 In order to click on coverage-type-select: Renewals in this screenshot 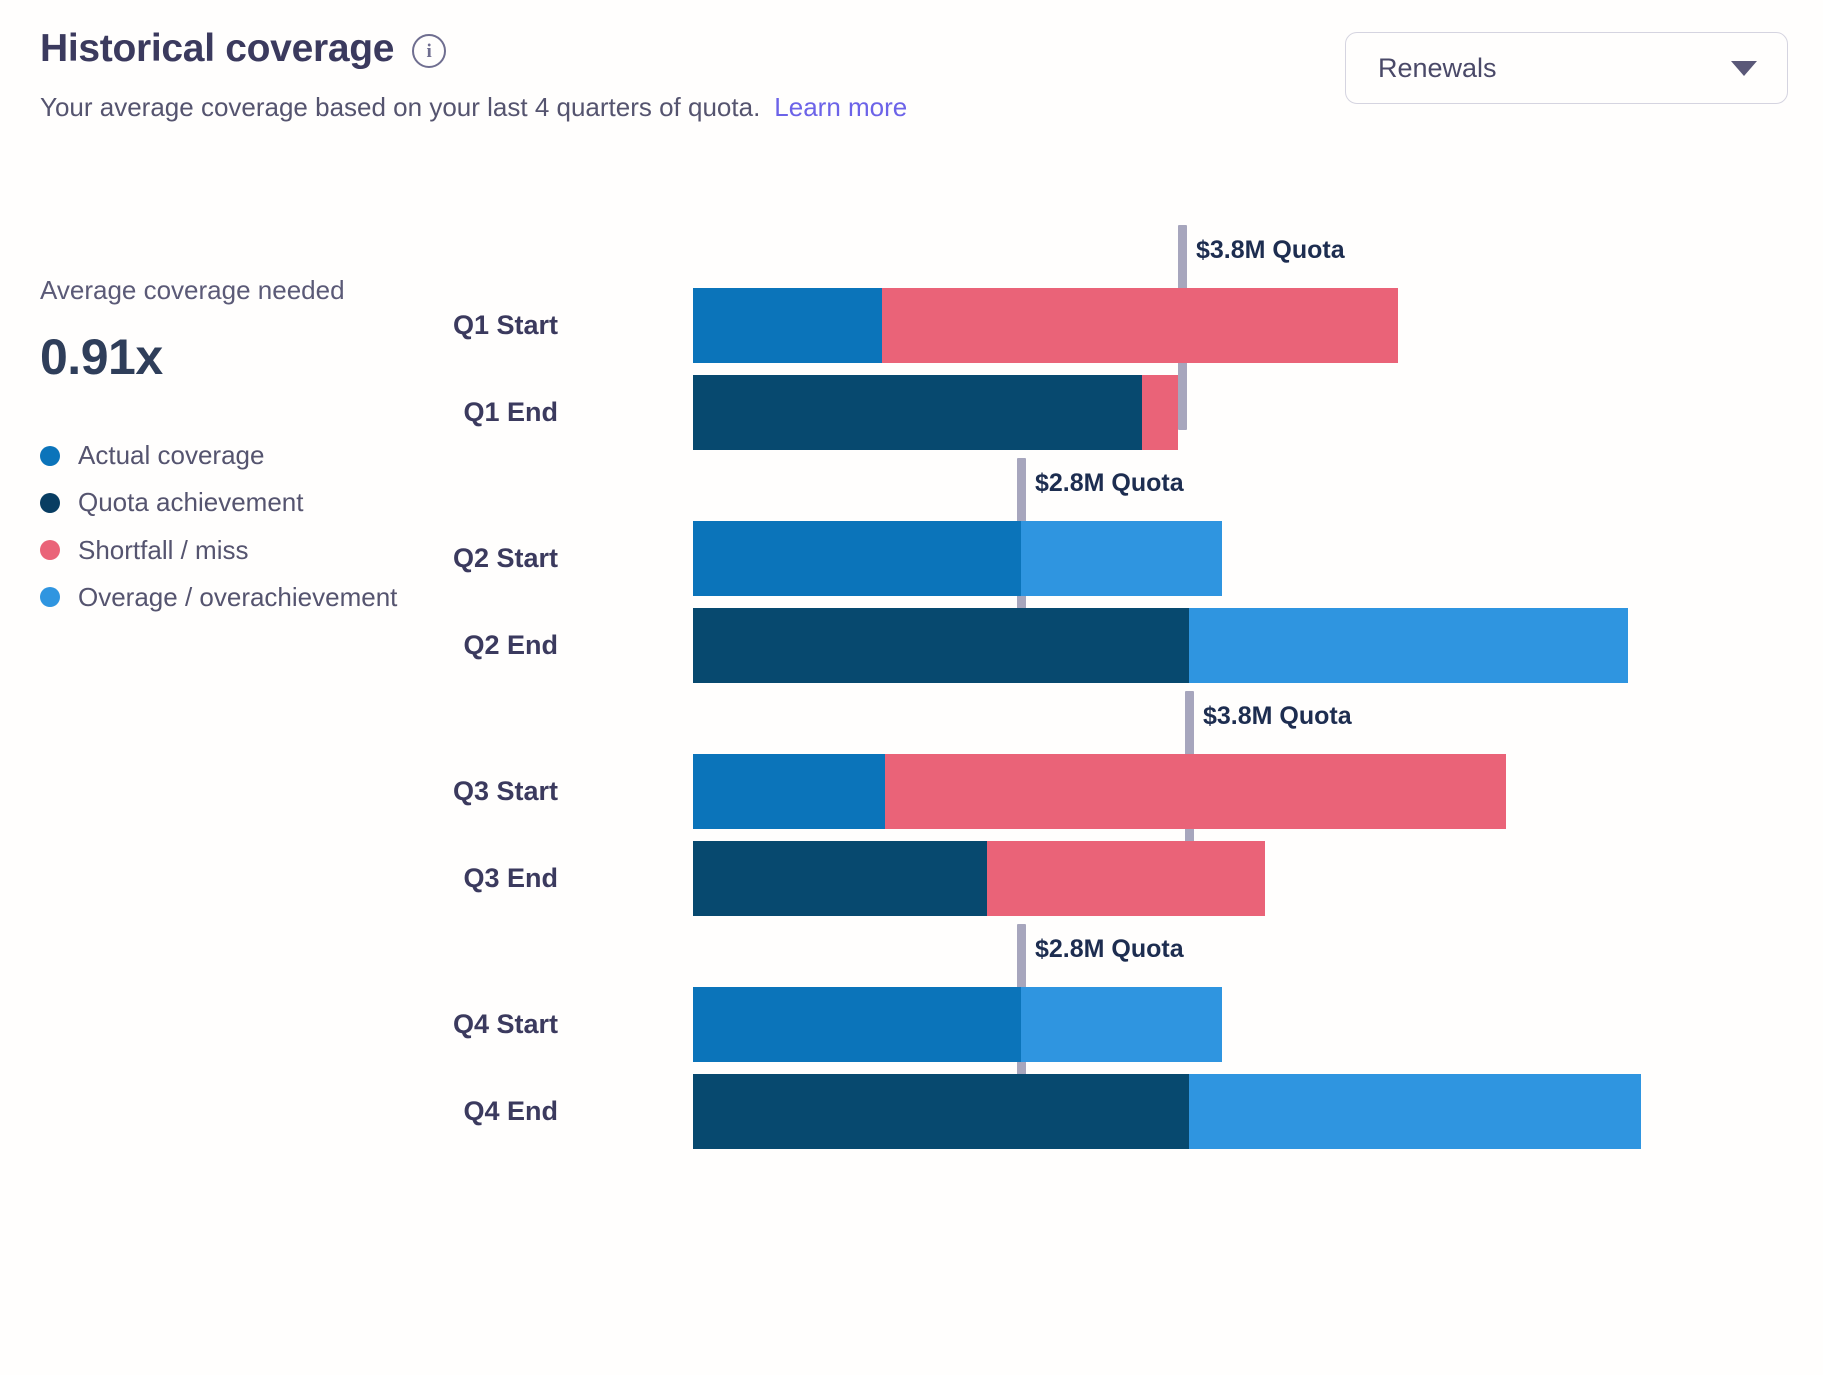, I will do `click(1566, 68)`.